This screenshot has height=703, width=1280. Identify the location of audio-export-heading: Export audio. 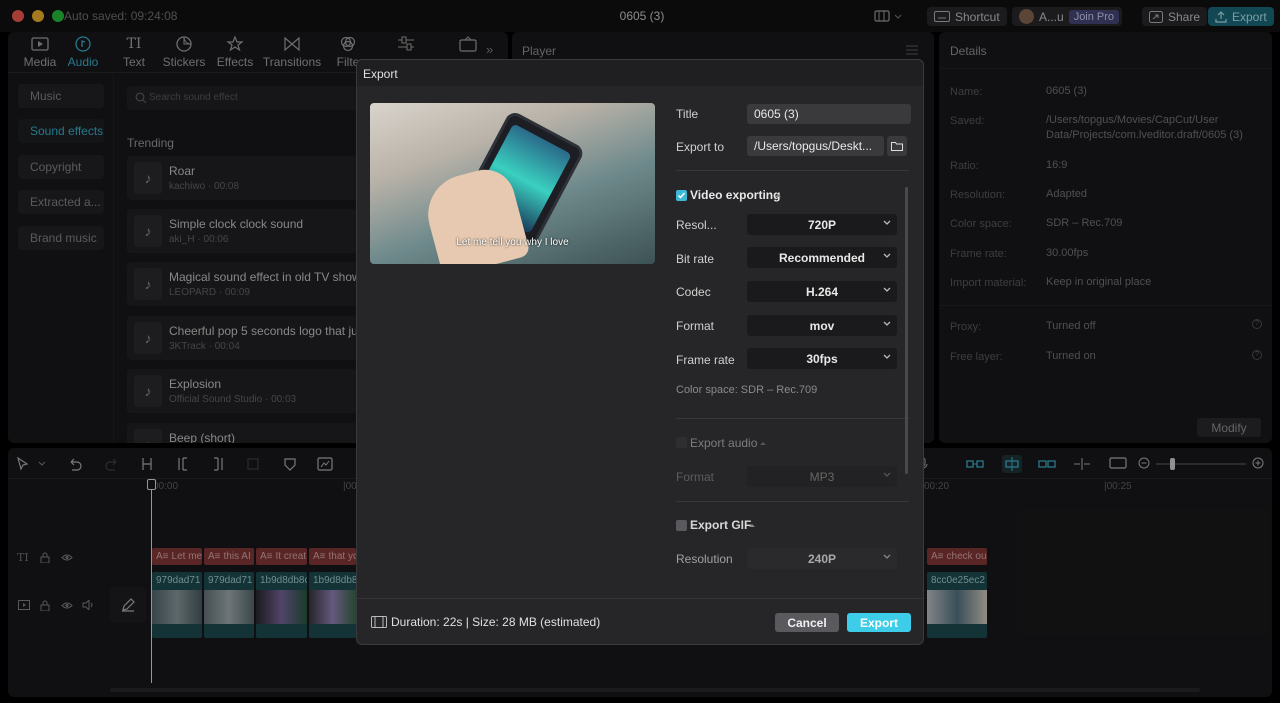
(724, 443).